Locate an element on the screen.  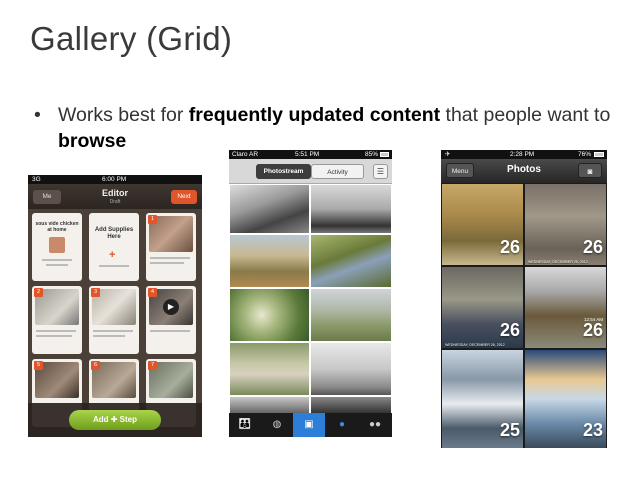
step-card: 2 is located at coordinates (57, 320).